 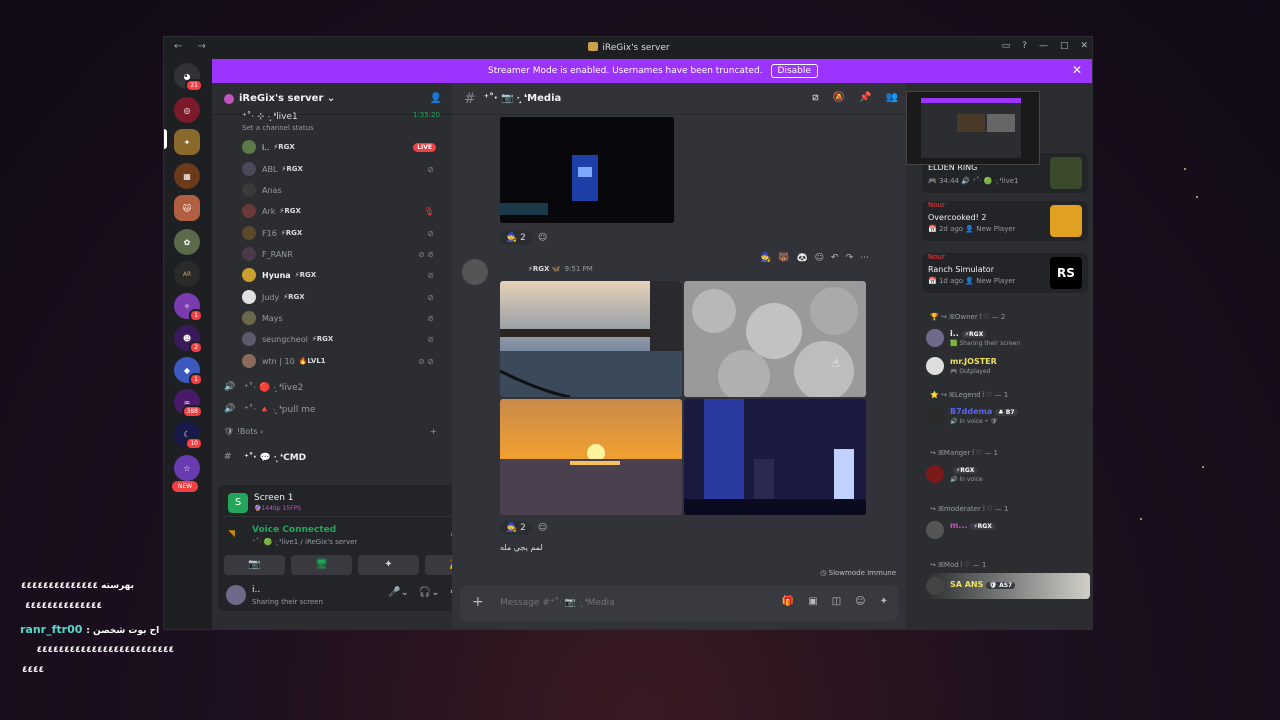 I want to click on activity-card: Nour Overcooked! 2 📅 2d ago 👤 New Player, so click(x=1005, y=221).